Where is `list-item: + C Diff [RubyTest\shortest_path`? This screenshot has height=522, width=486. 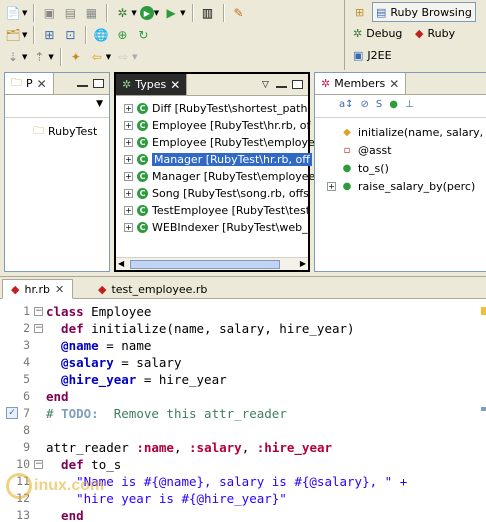 list-item: + C Diff [RubyTest\shortest_path is located at coordinates (215, 108).